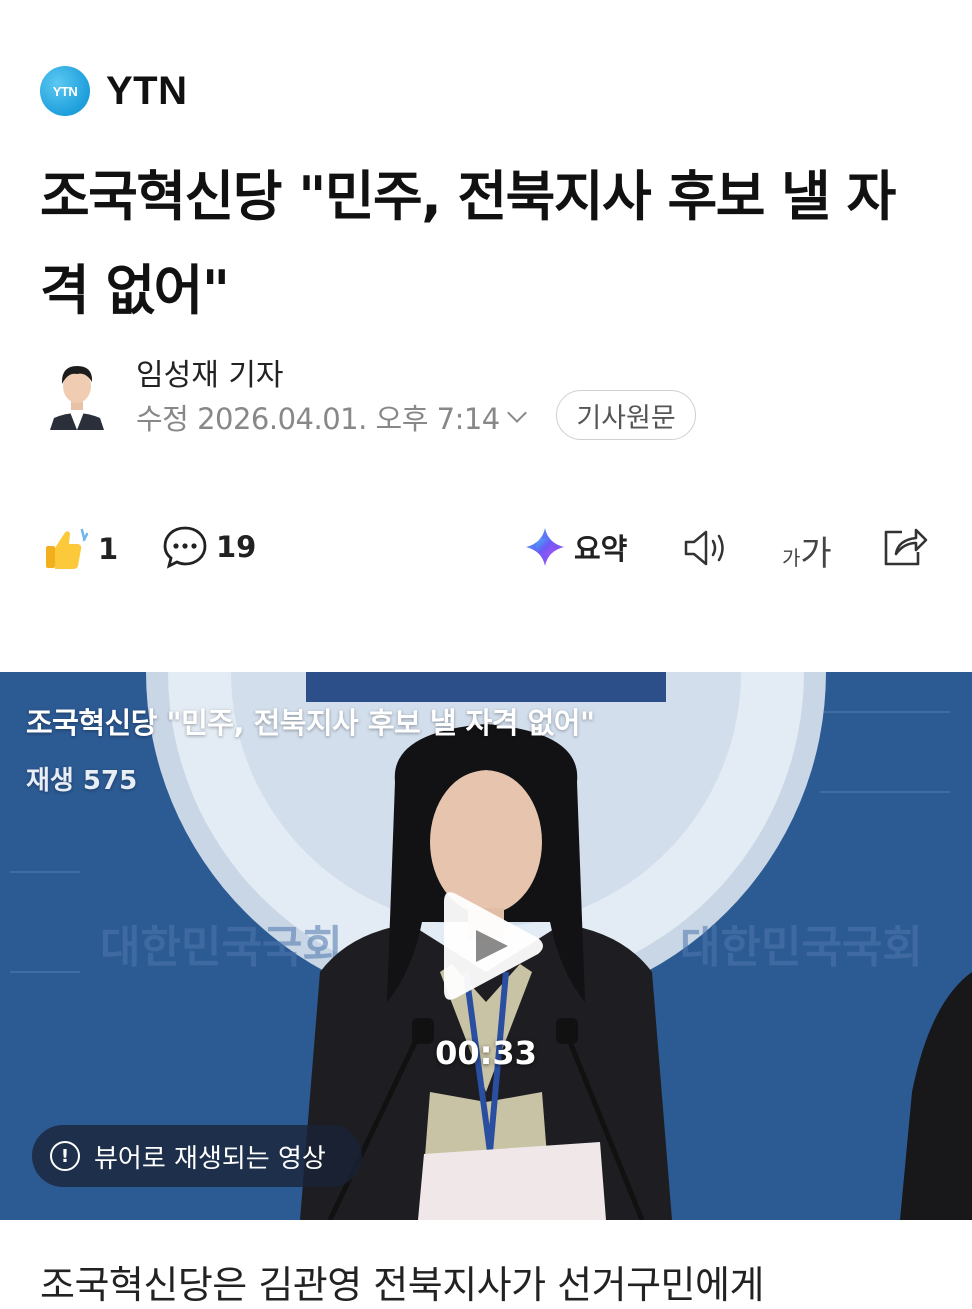 The height and width of the screenshot is (1309, 972). I want to click on article-date: 수정 2026.04.01. 오후 7:14, so click(331, 417).